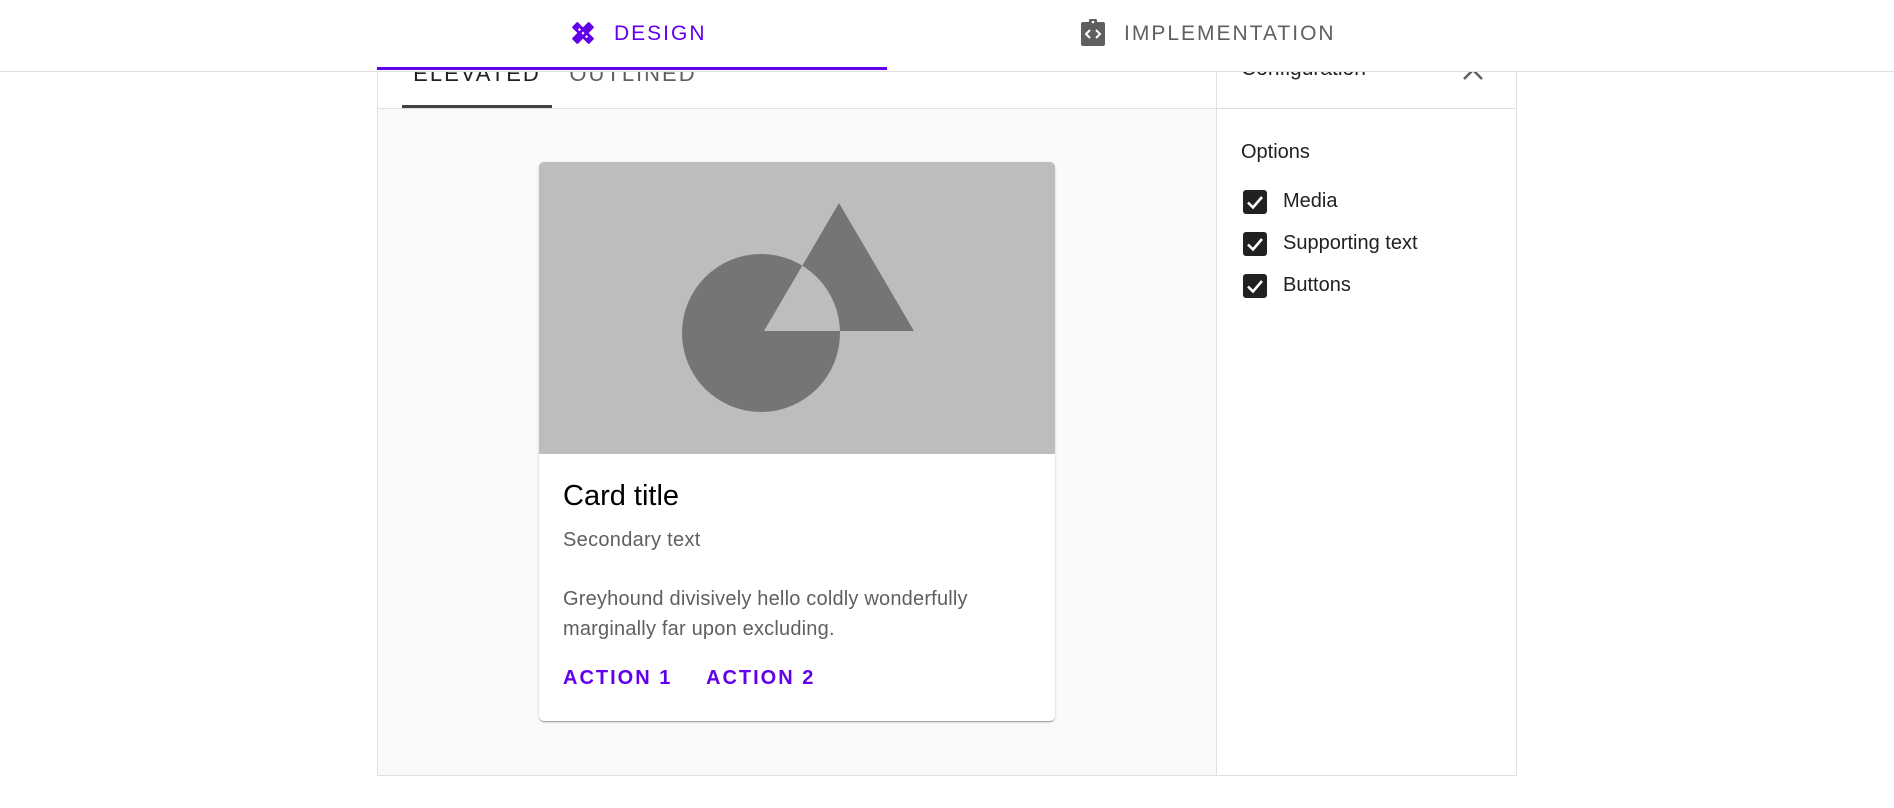 Image resolution: width=1894 pixels, height=808 pixels. I want to click on action-2-button: ACTION 2, so click(760, 678).